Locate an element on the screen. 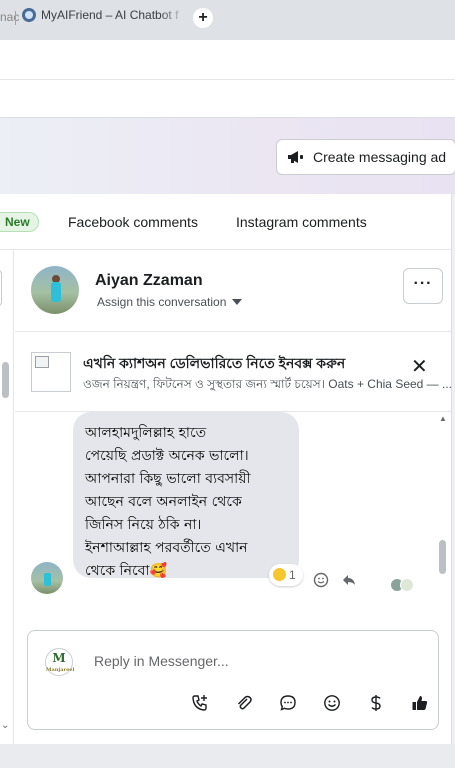  tab-facebook-comments: Facebook comments is located at coordinates (133, 222).